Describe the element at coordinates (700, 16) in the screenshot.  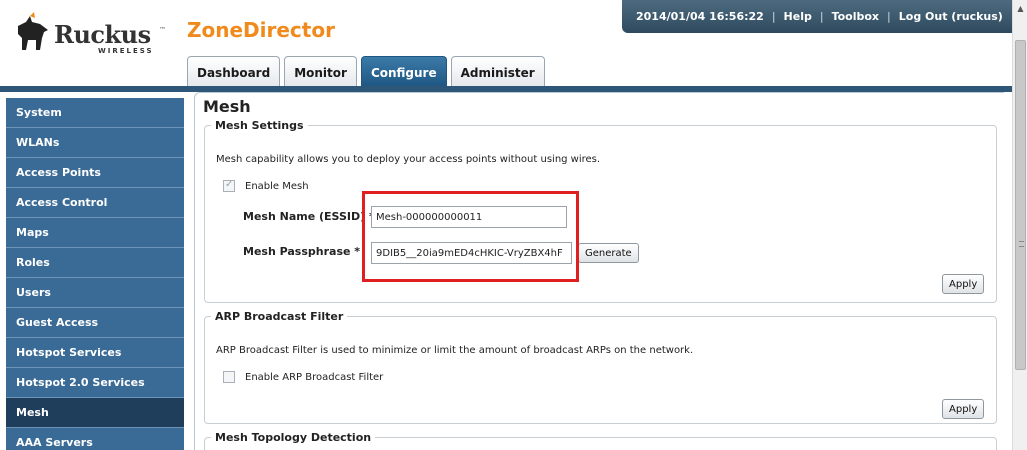
I see `datetime-display: 2014/01/04 16:56:22` at that location.